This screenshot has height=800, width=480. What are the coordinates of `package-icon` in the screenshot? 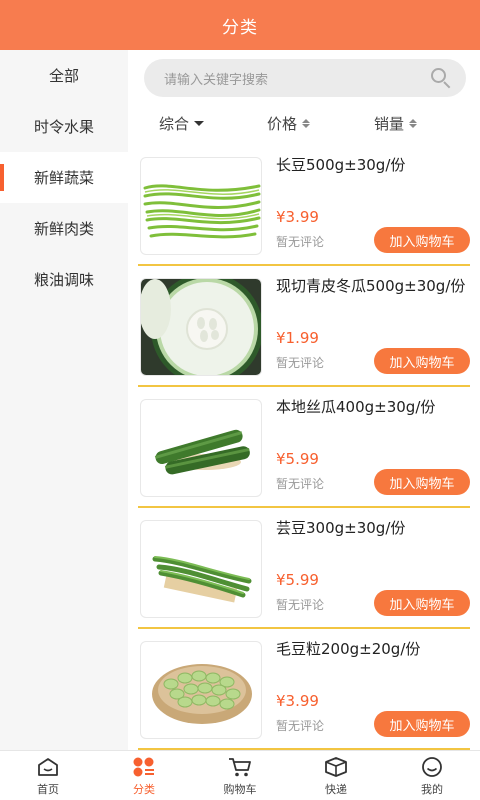 It's located at (336, 767).